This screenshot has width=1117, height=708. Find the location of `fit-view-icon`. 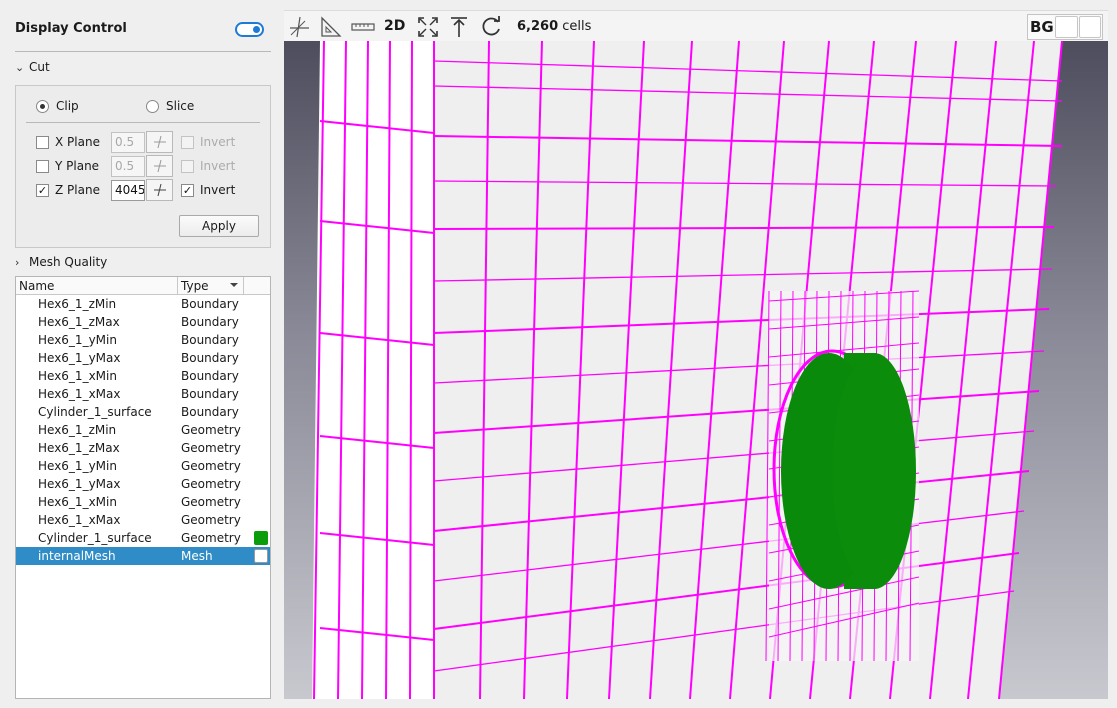

fit-view-icon is located at coordinates (428, 27).